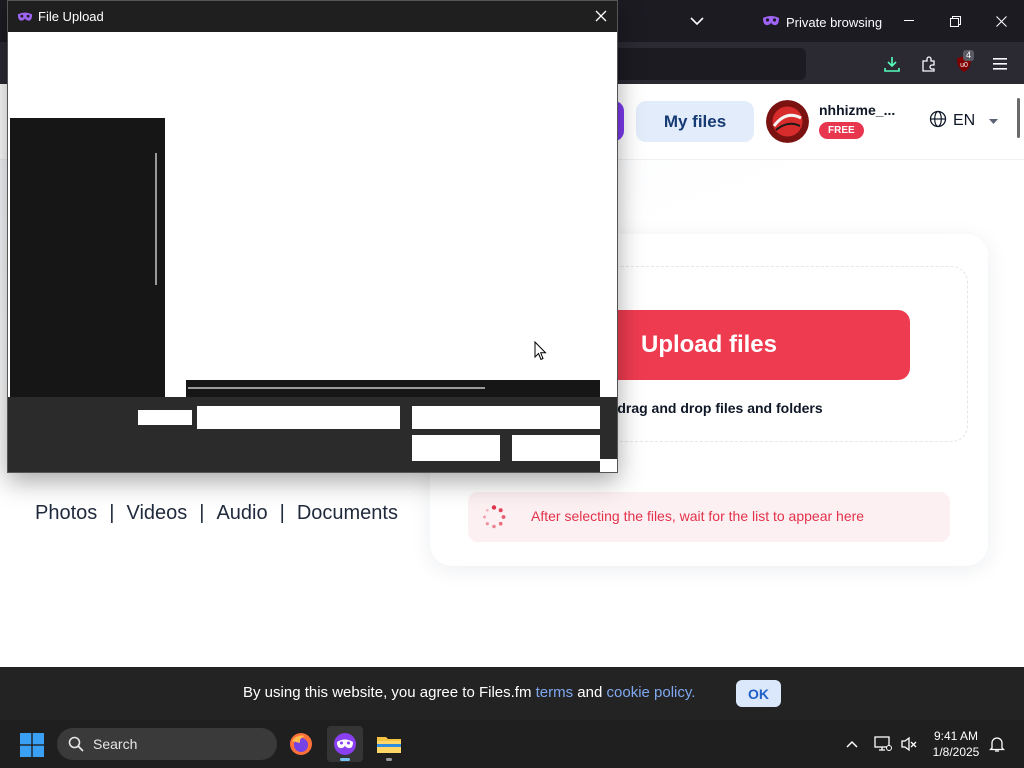  Describe the element at coordinates (241, 513) in the screenshot. I see `category-audio: Audio` at that location.